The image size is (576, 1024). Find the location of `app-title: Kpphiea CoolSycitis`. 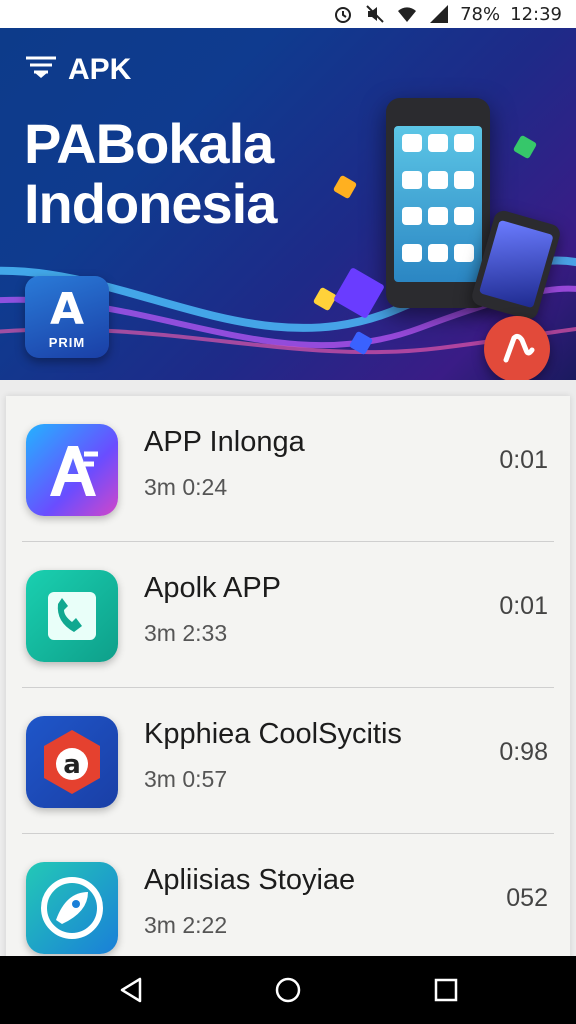

app-title: Kpphiea CoolSycitis is located at coordinates (273, 734).